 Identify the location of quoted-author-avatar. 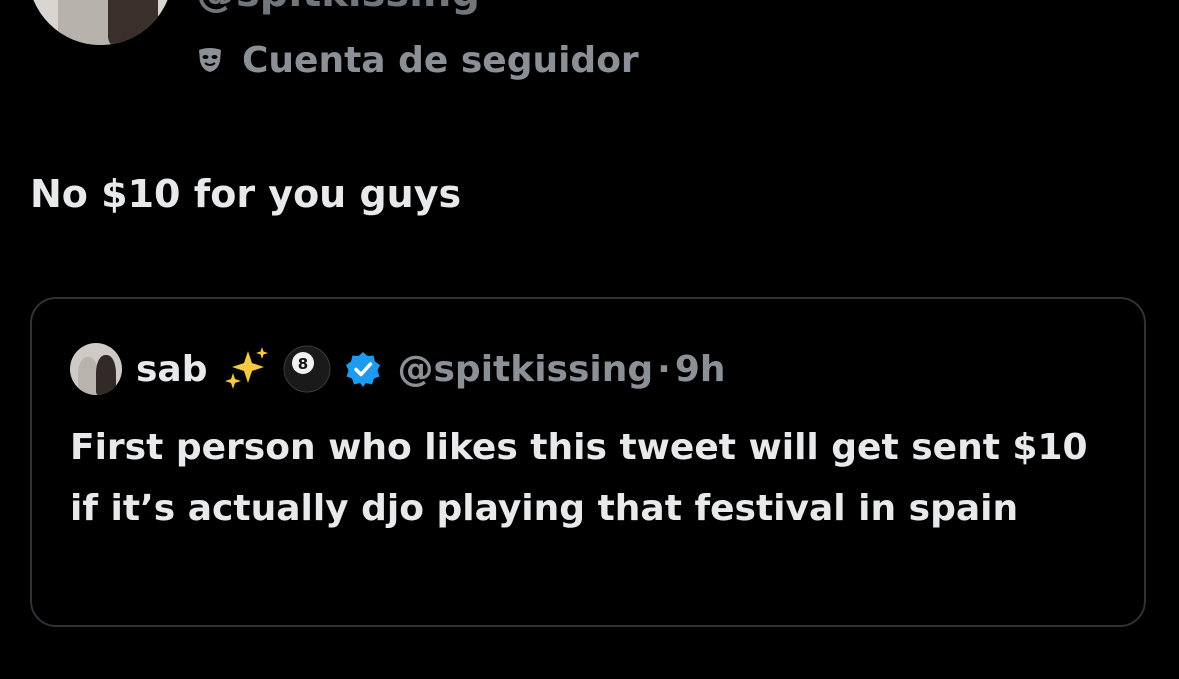
(96, 369).